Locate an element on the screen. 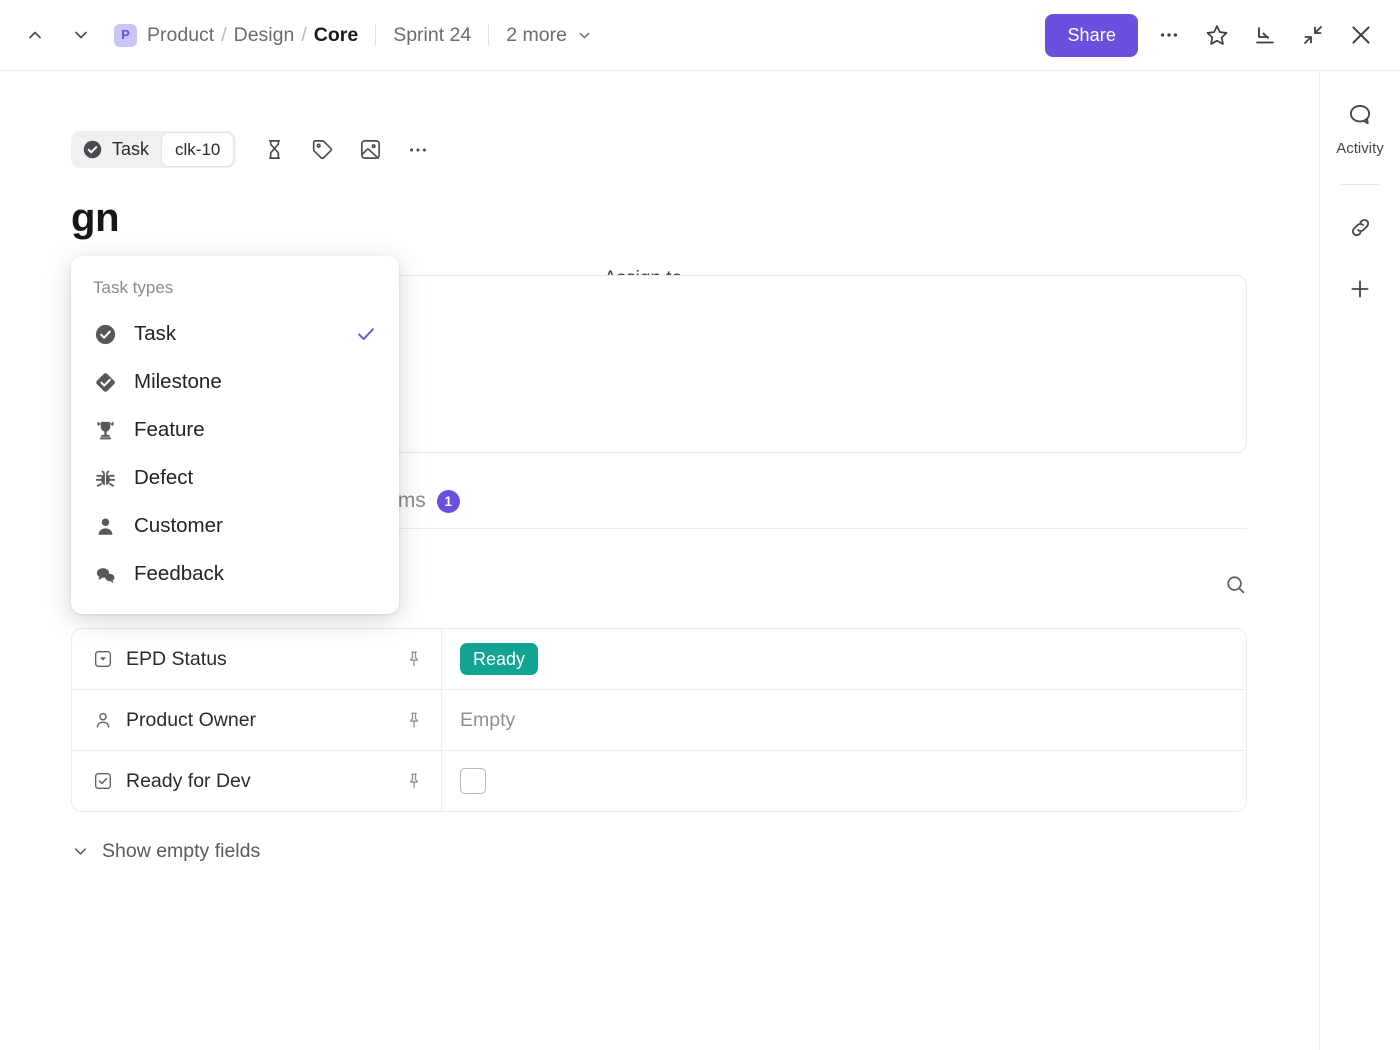 The image size is (1400, 1050). checkbox-field-icon is located at coordinates (103, 781).